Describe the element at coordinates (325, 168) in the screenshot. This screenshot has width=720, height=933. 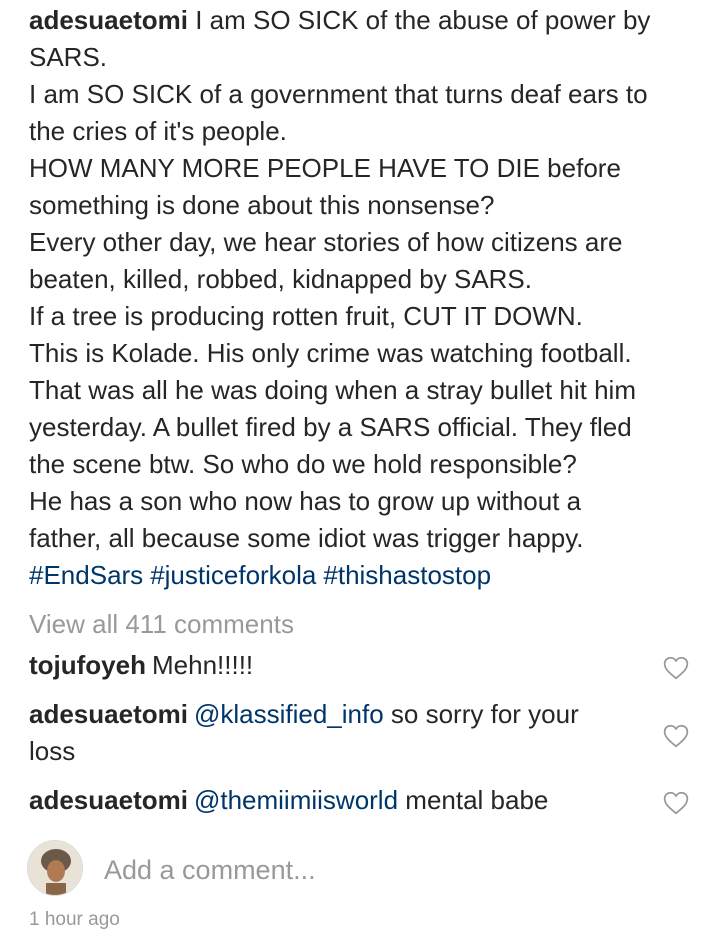
I see `caption-line: HOW MANY MORE PEOPLE HAVE TO DIE before` at that location.